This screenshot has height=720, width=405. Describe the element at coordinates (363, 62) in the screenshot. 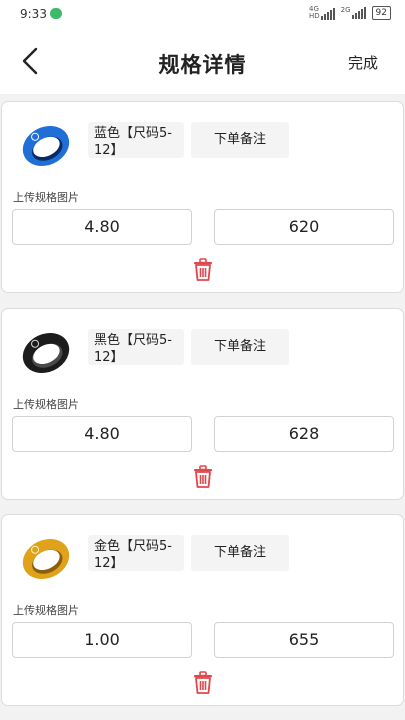

I see `done-button: 完成` at that location.